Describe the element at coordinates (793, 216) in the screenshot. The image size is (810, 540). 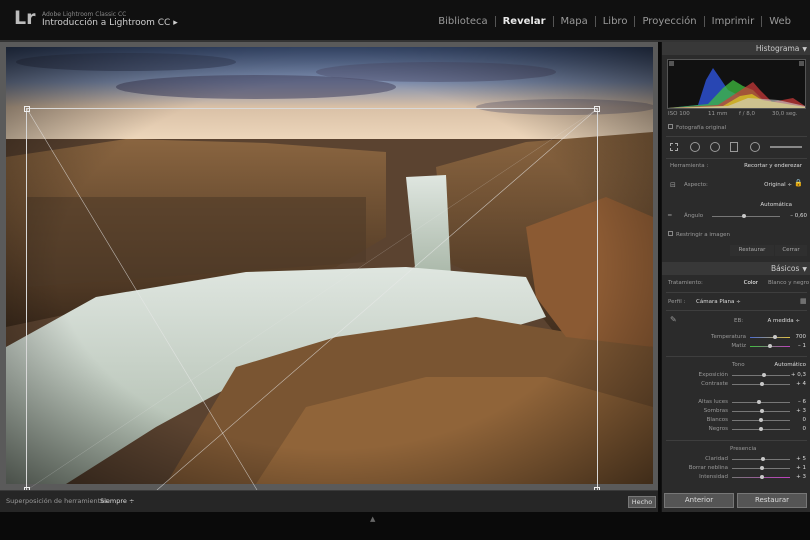
I see `angle-value: – 0,60` at that location.